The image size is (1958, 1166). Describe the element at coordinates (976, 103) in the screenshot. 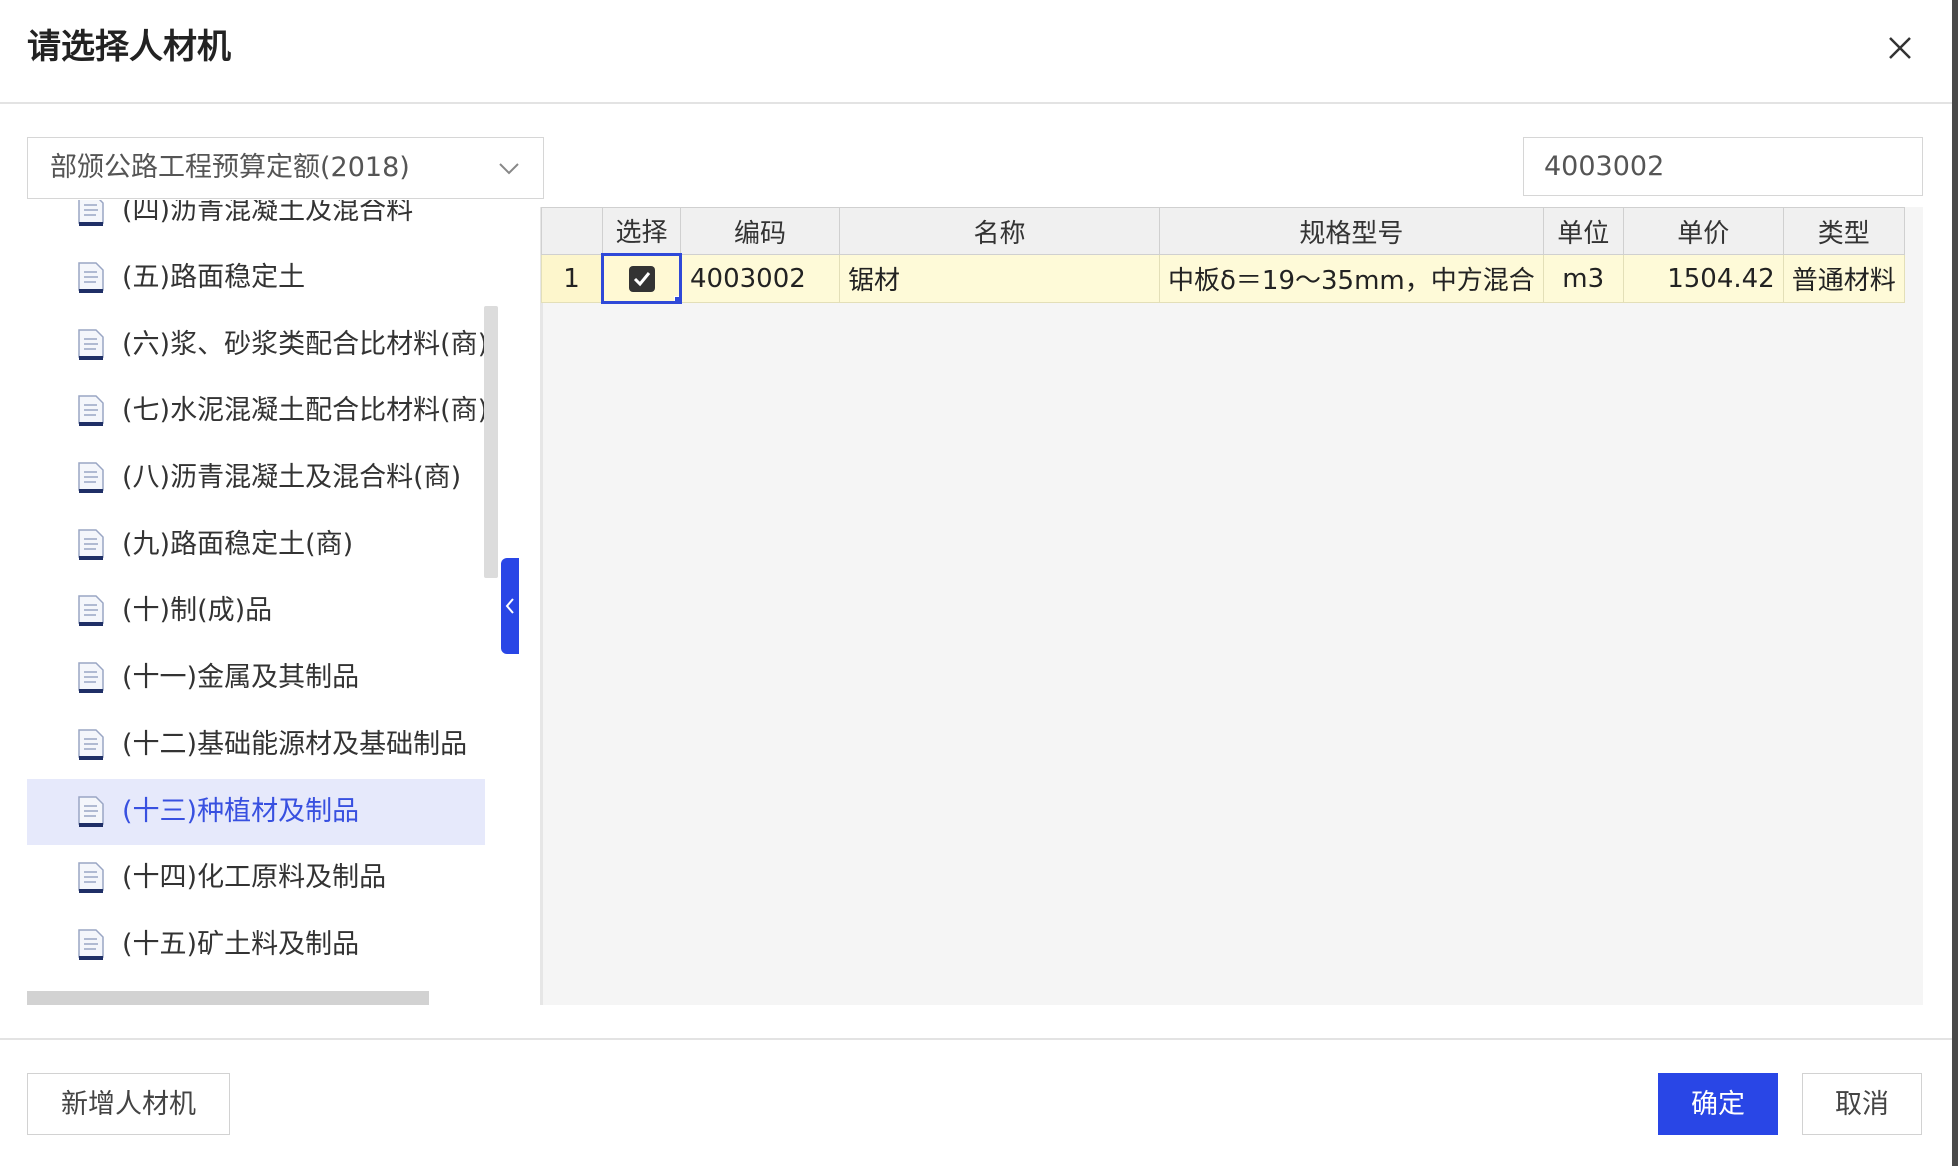

I see `header-divider` at that location.